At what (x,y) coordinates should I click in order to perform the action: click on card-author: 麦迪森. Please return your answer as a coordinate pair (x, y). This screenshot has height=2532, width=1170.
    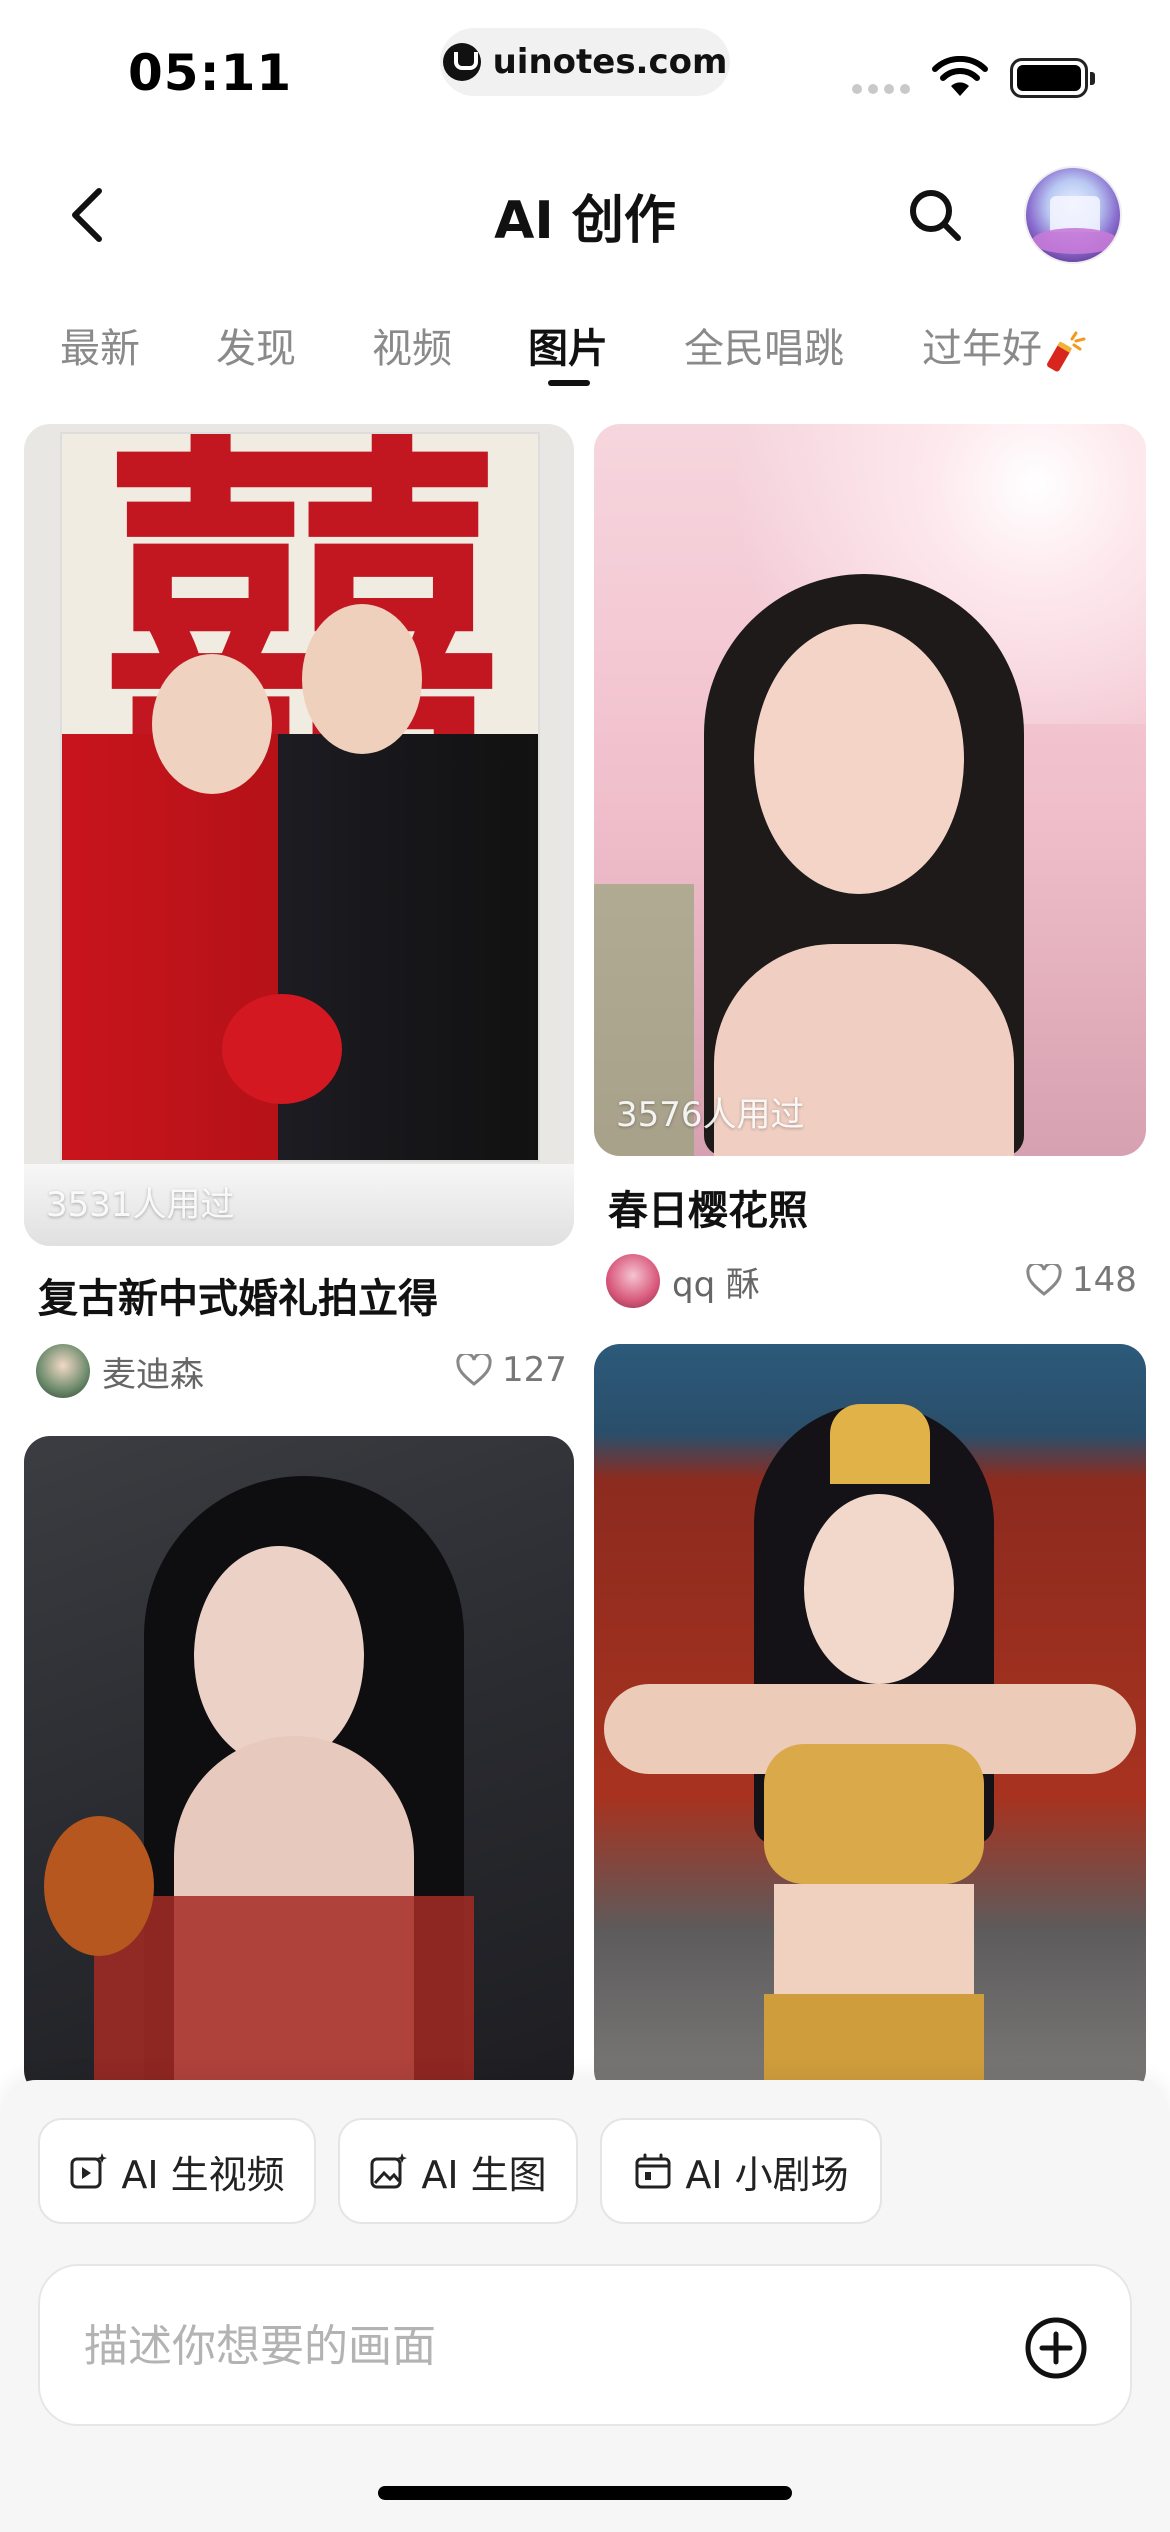
    Looking at the image, I should click on (120, 1371).